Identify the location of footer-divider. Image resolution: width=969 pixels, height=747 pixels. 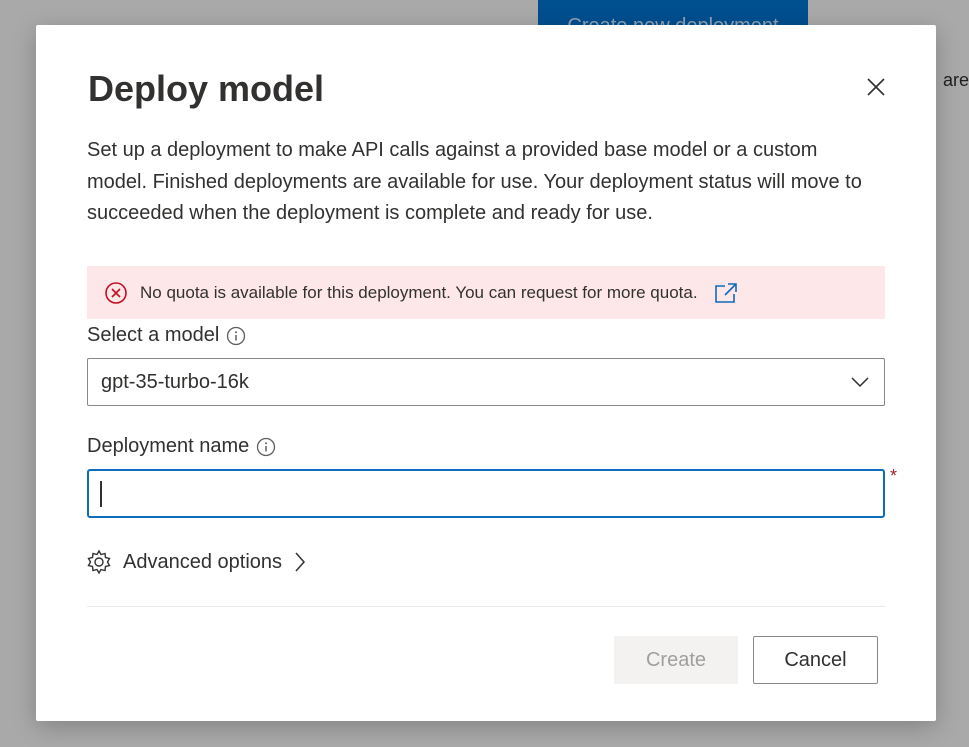
(486, 606).